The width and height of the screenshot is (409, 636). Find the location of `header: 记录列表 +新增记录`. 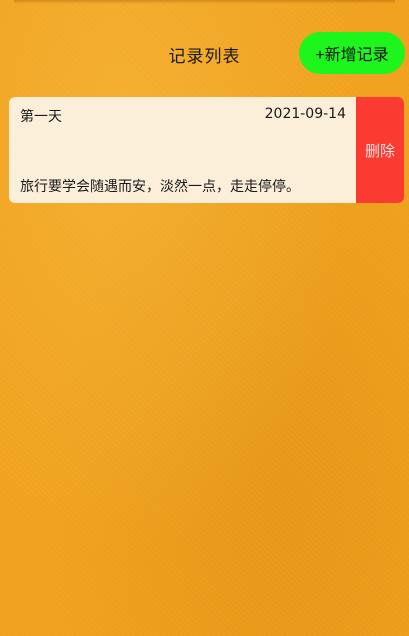

header: 记录列表 +新增记录 is located at coordinates (204, 46).